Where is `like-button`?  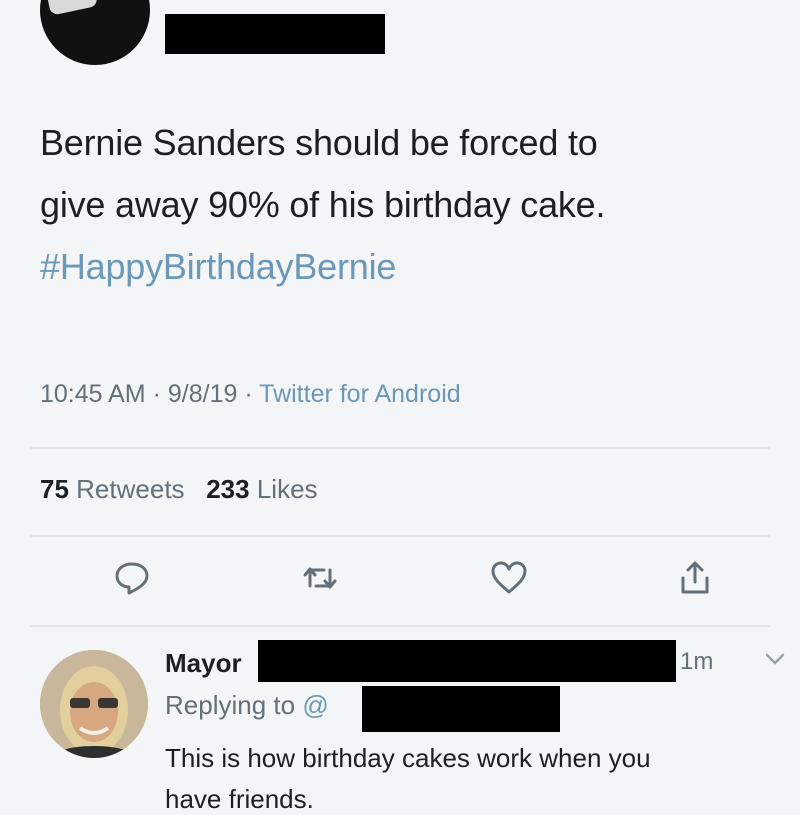 like-button is located at coordinates (509, 578).